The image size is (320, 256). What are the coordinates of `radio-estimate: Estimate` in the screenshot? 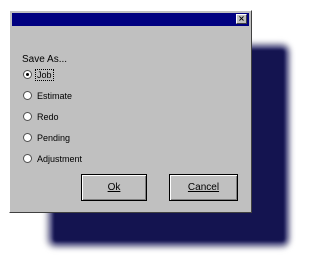 It's located at (48, 95).